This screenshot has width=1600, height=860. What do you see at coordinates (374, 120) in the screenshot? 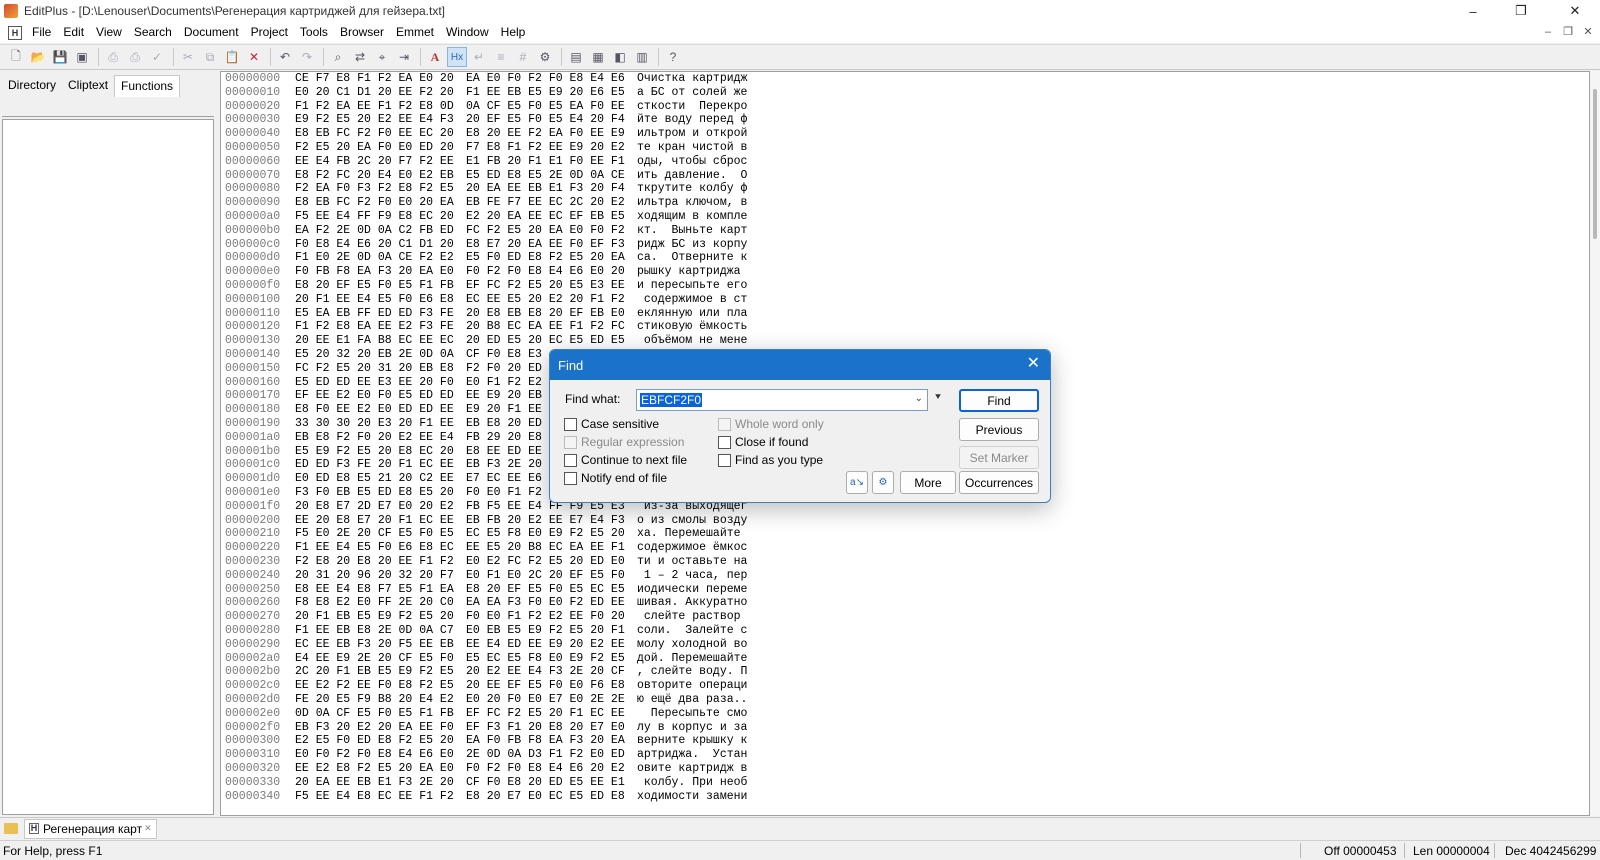
I see `hex-row-bytes-low: E9 F2 E5 20 E2 EE E4 F3` at bounding box center [374, 120].